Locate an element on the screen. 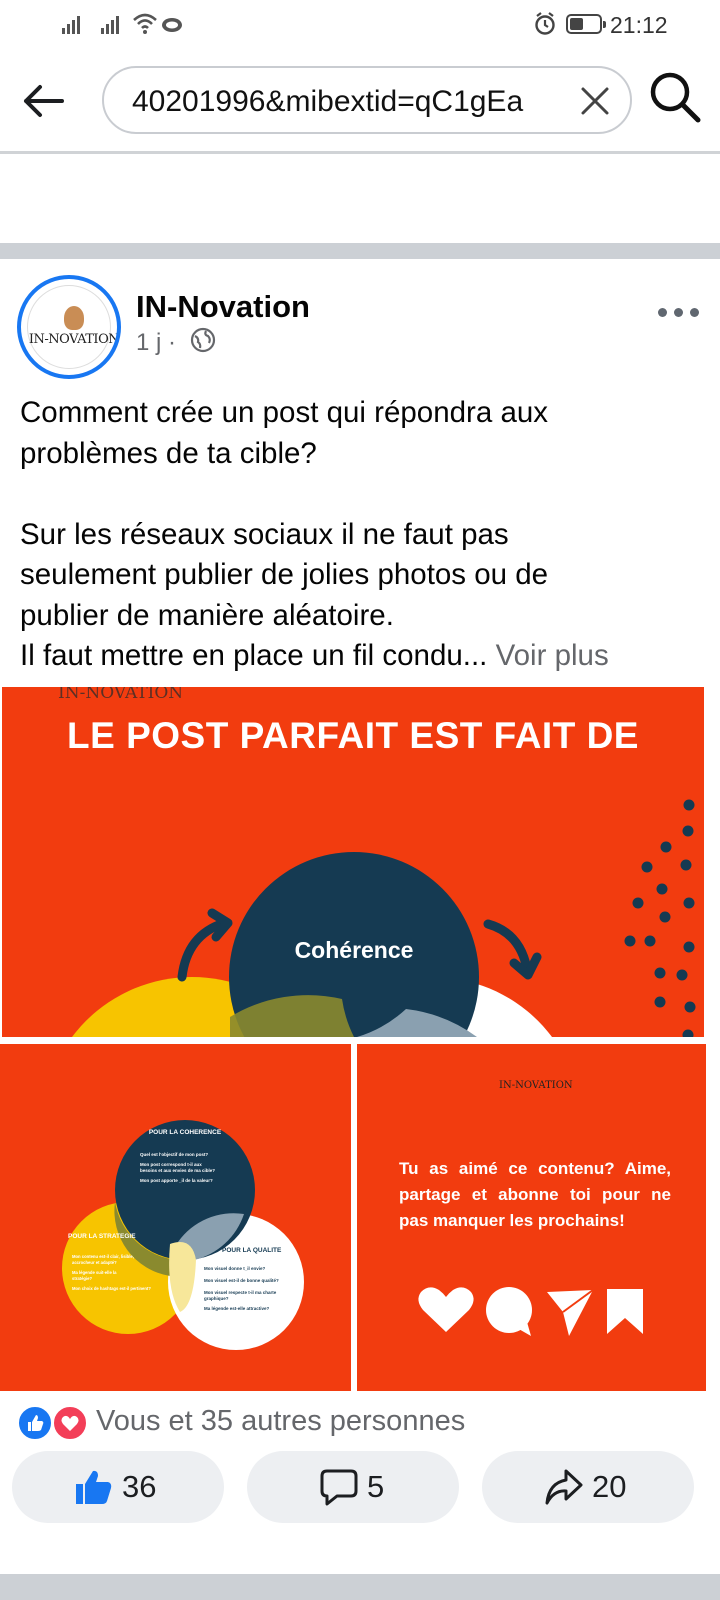  post-actions: 36 5 20 is located at coordinates (360, 1489).